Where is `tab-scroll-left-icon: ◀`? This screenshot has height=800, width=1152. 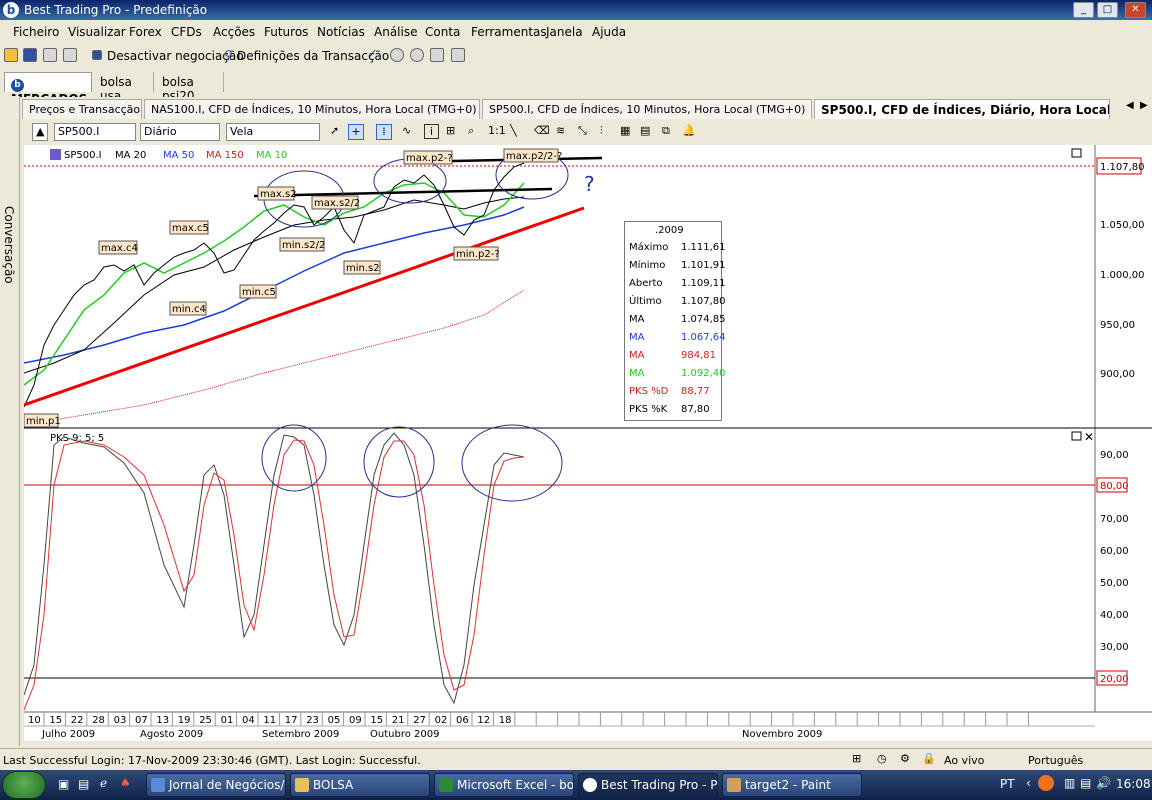 tab-scroll-left-icon: ◀ is located at coordinates (1130, 105).